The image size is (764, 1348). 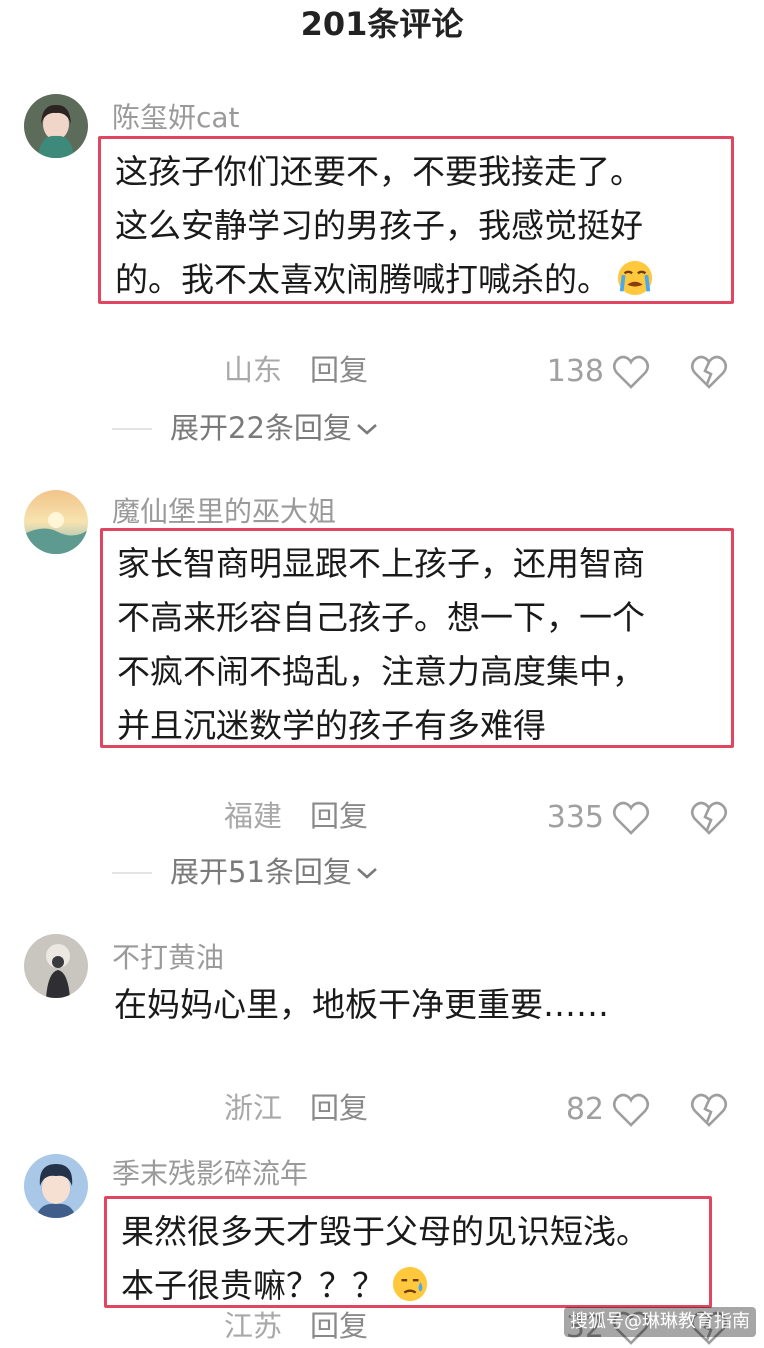 I want to click on comment-location: 山东, so click(x=253, y=370).